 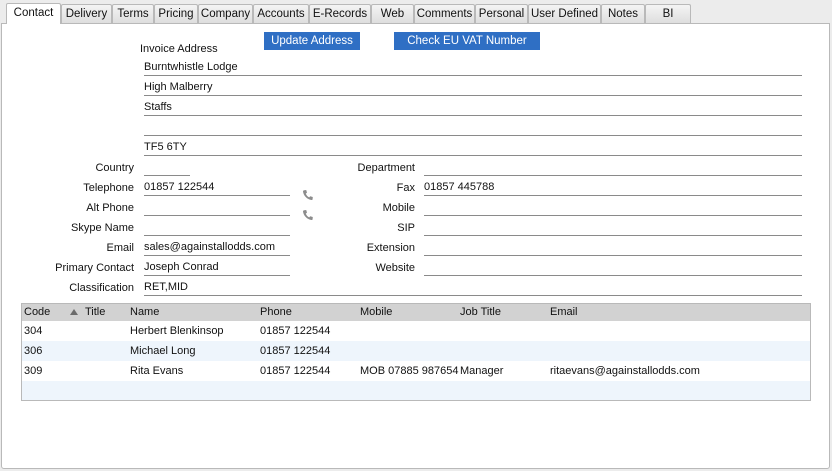 I want to click on email-label: Email, so click(x=120, y=248).